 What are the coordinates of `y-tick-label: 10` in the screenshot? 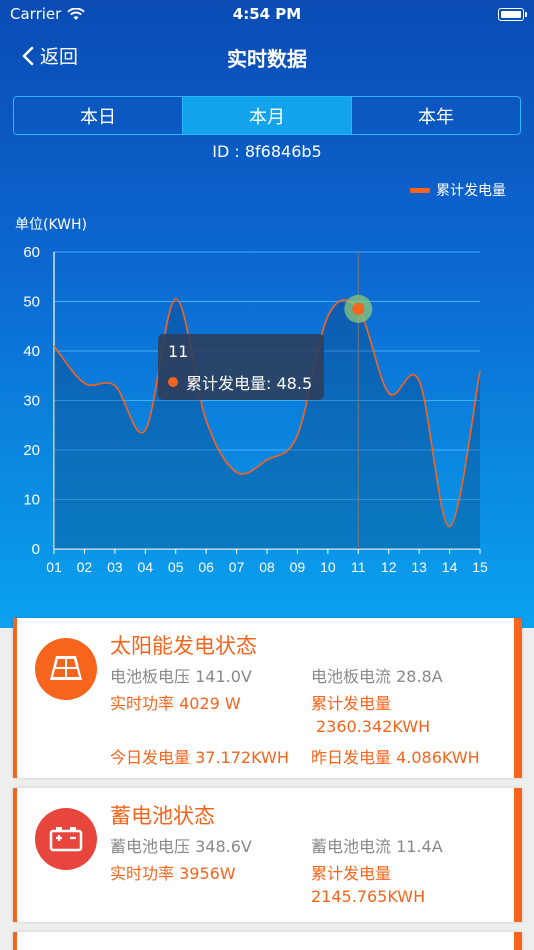 It's located at (31, 500).